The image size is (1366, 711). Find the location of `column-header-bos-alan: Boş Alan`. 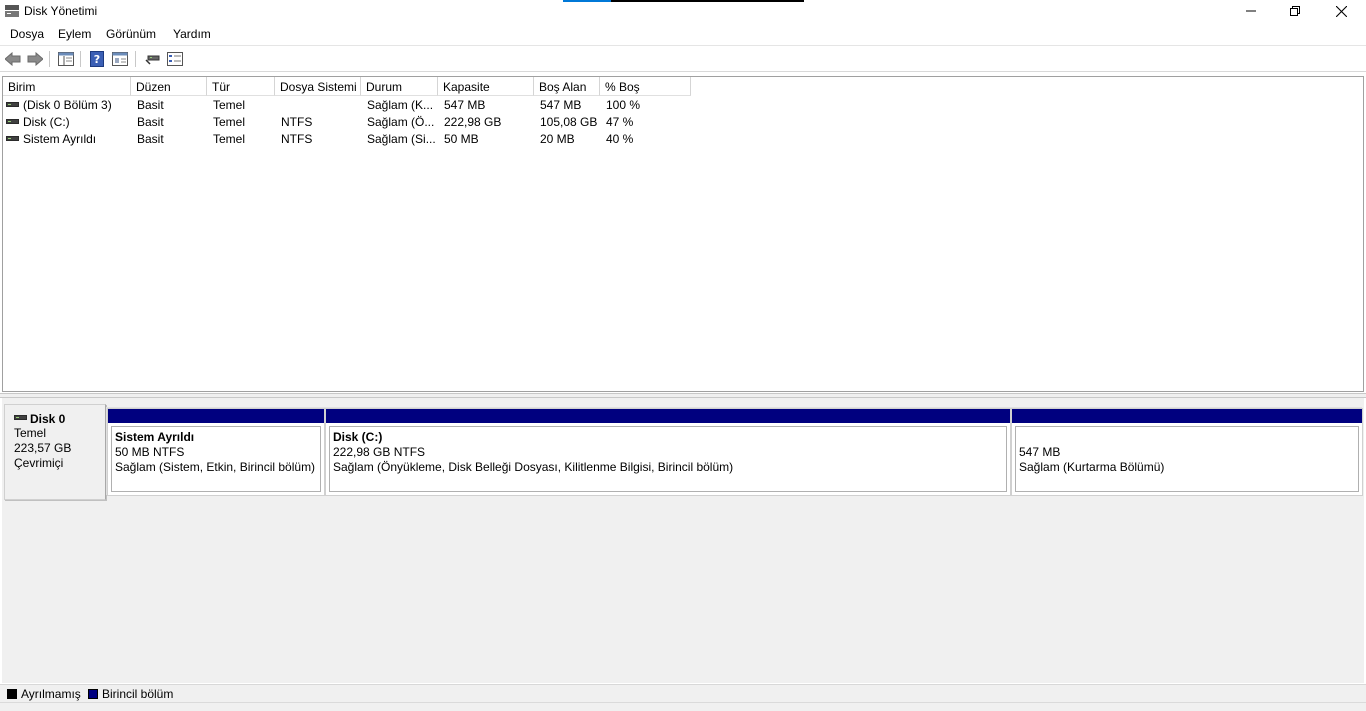

column-header-bos-alan: Boş Alan is located at coordinates (567, 86).